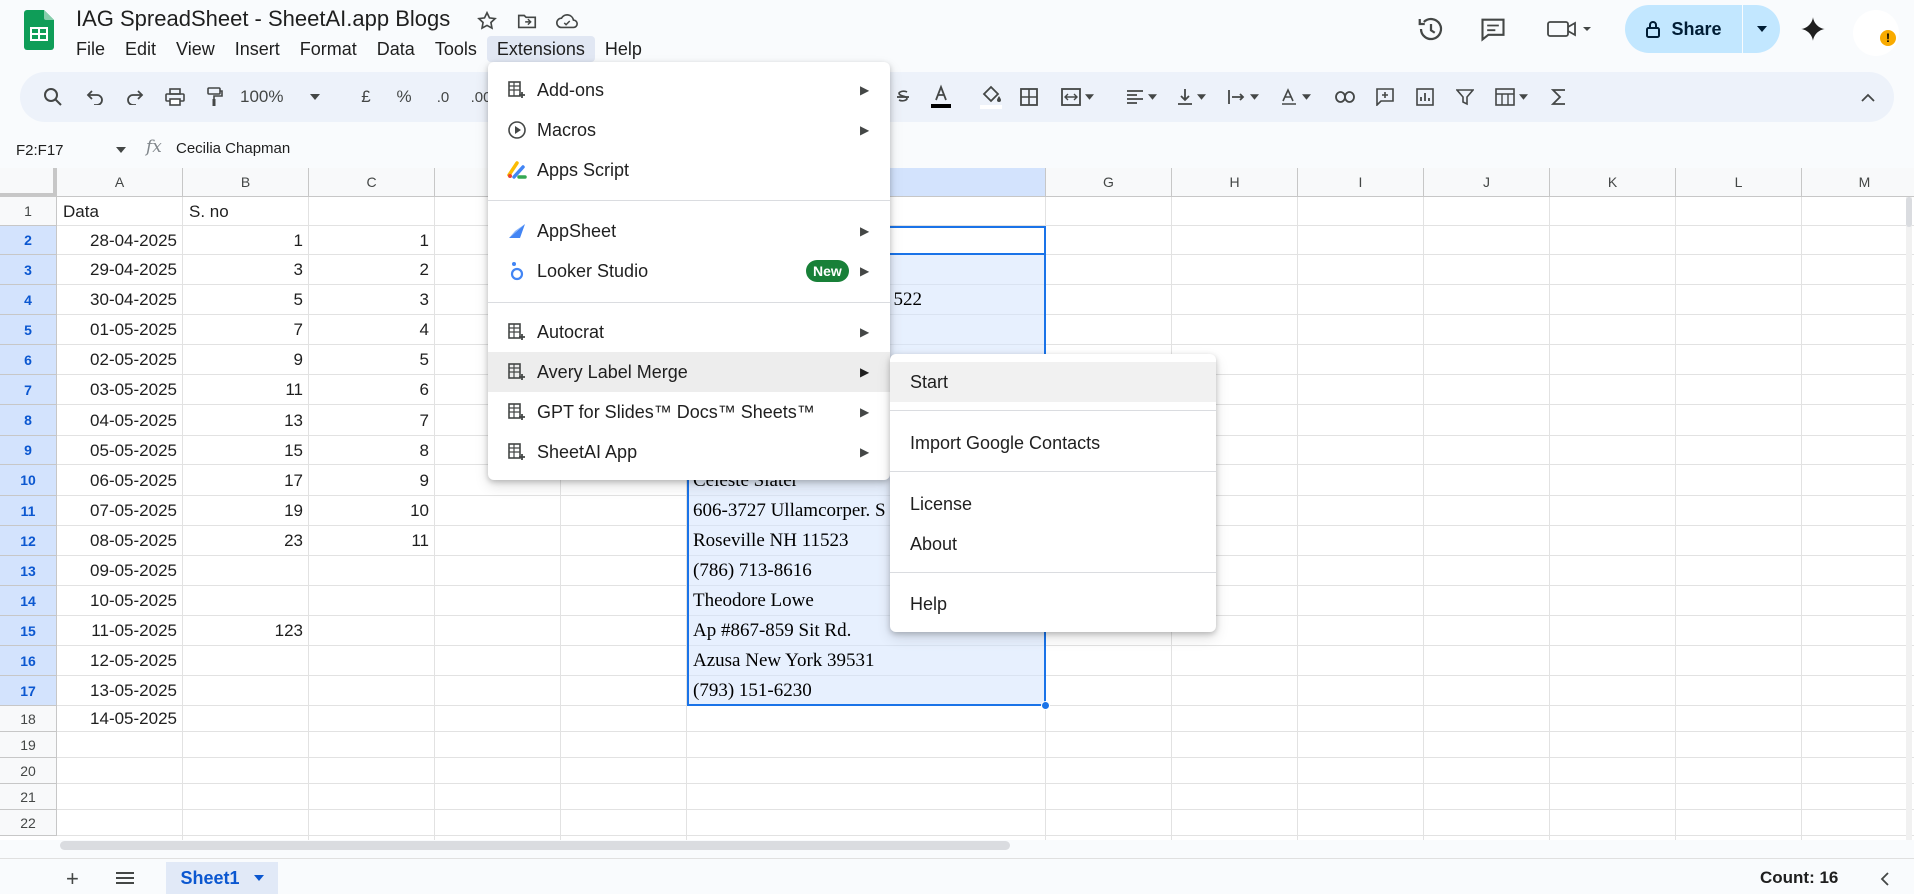  Describe the element at coordinates (120, 691) in the screenshot. I see `cell-a17: 13-05-2025` at that location.